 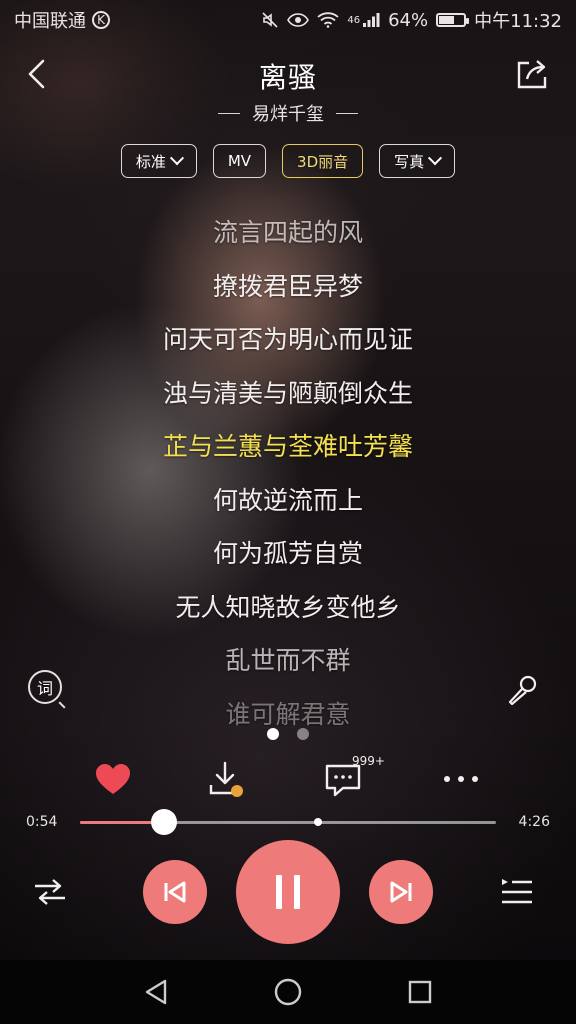 I want to click on photo-chip: 写真, so click(x=417, y=161).